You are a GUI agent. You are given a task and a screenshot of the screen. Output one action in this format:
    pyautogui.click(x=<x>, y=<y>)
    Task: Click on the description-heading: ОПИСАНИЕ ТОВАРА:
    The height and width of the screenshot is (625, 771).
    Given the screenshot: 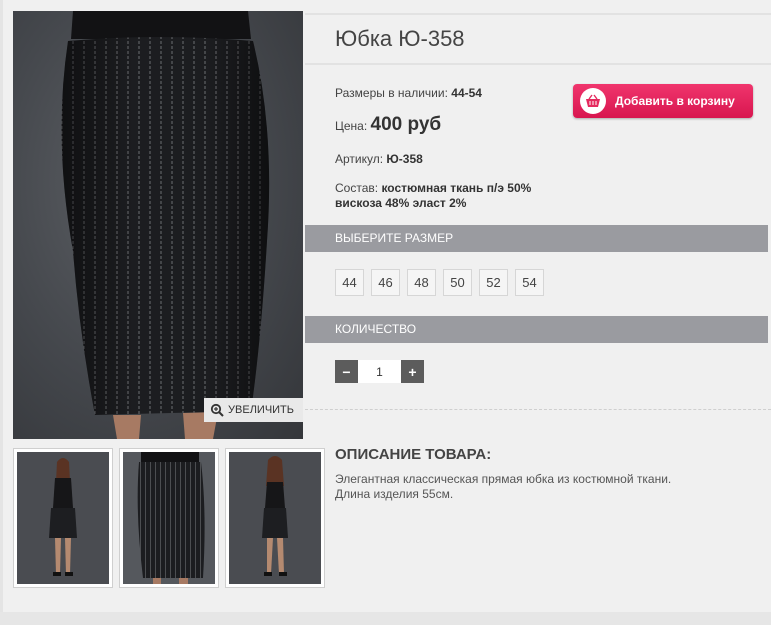 What is the action you would take?
    pyautogui.click(x=413, y=454)
    